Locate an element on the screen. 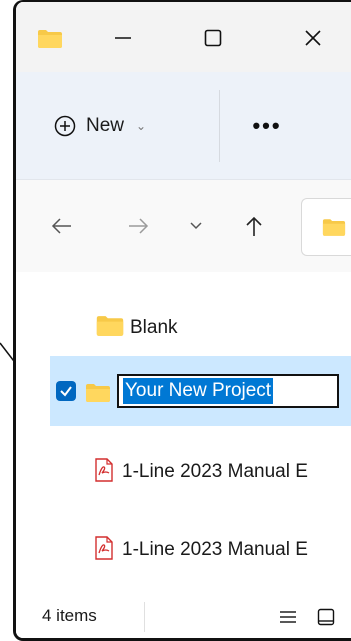  close-icon is located at coordinates (313, 38).